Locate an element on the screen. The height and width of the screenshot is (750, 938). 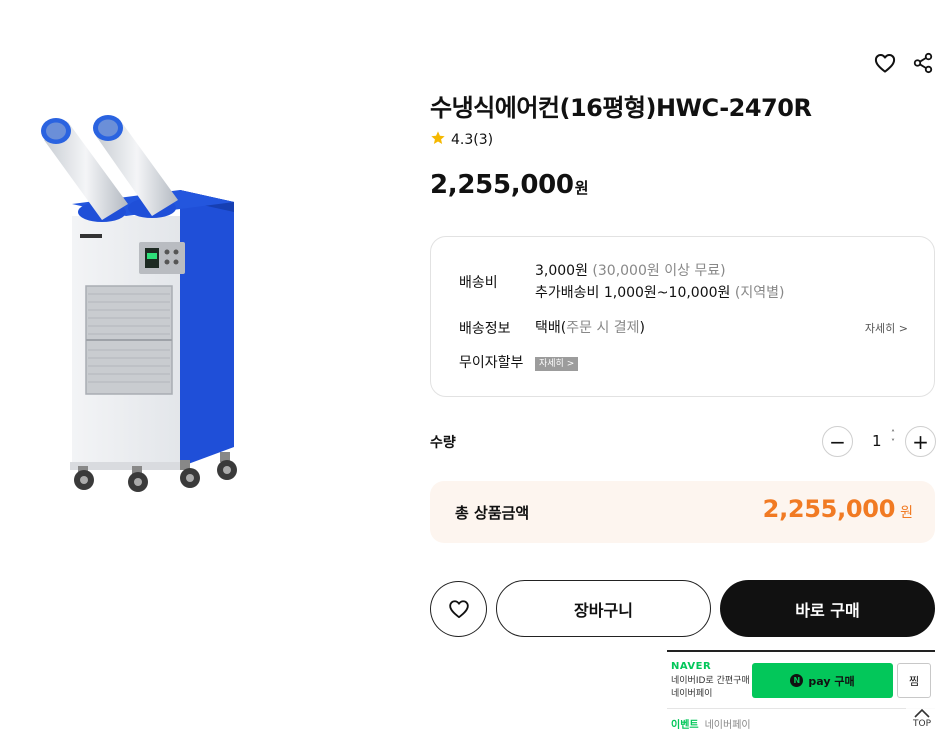
product-title: 수냉식에어컨(16평형)HWC-2470R is located at coordinates (621, 108).